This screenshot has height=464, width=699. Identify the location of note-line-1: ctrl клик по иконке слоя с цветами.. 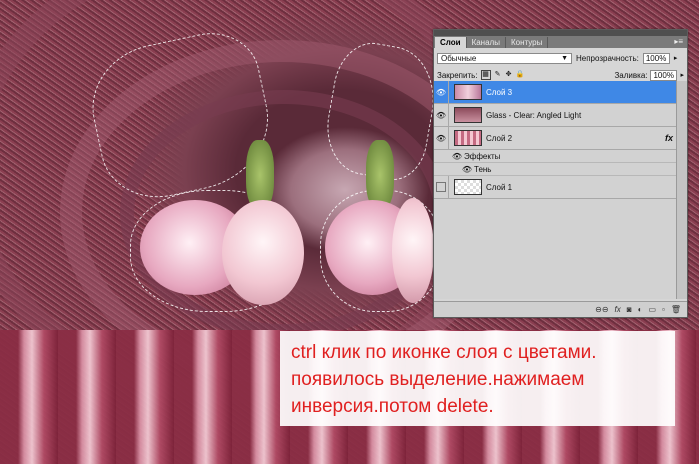
(444, 352).